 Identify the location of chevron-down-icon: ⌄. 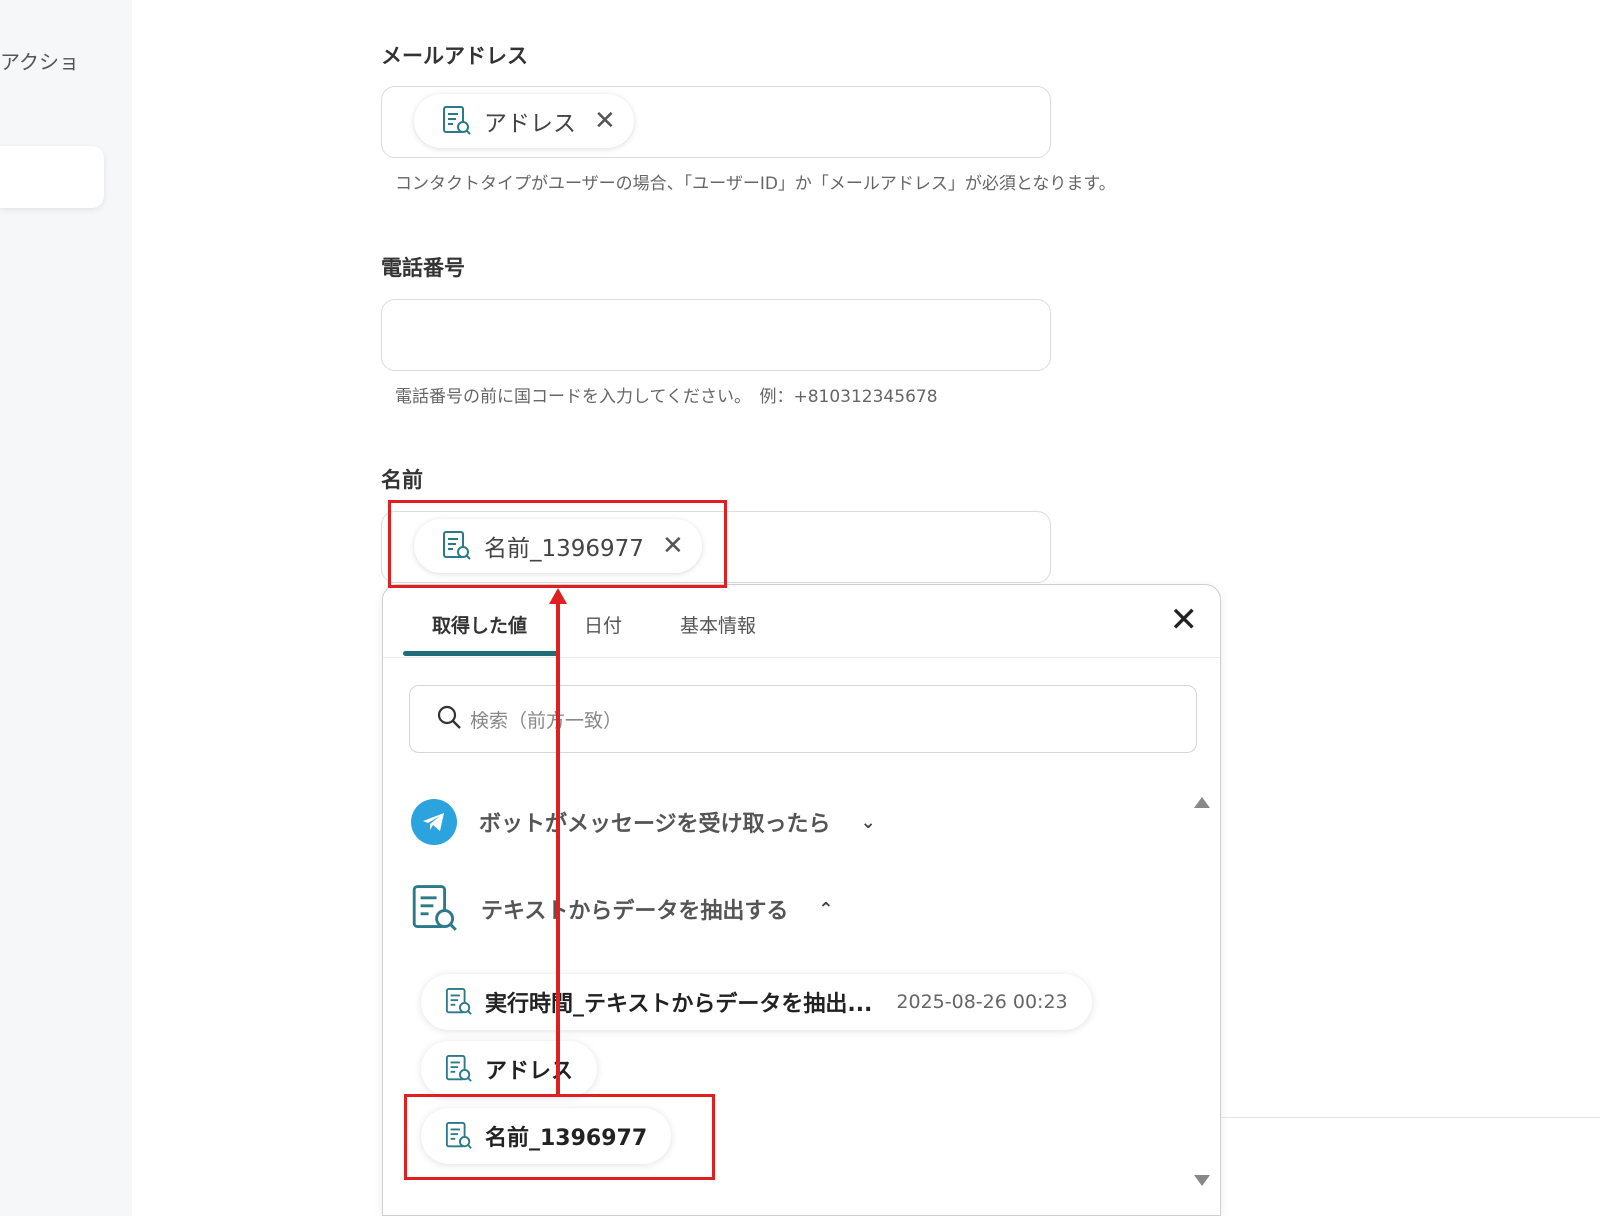
(868, 822).